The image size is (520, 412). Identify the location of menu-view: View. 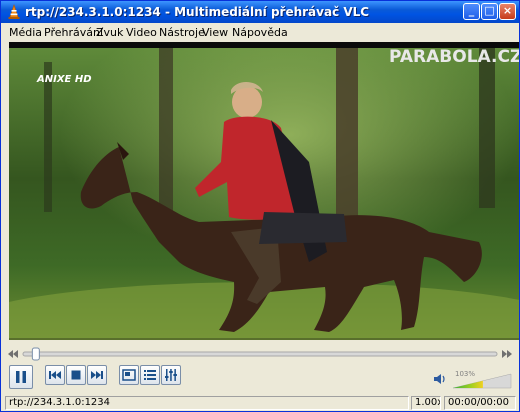
(215, 32).